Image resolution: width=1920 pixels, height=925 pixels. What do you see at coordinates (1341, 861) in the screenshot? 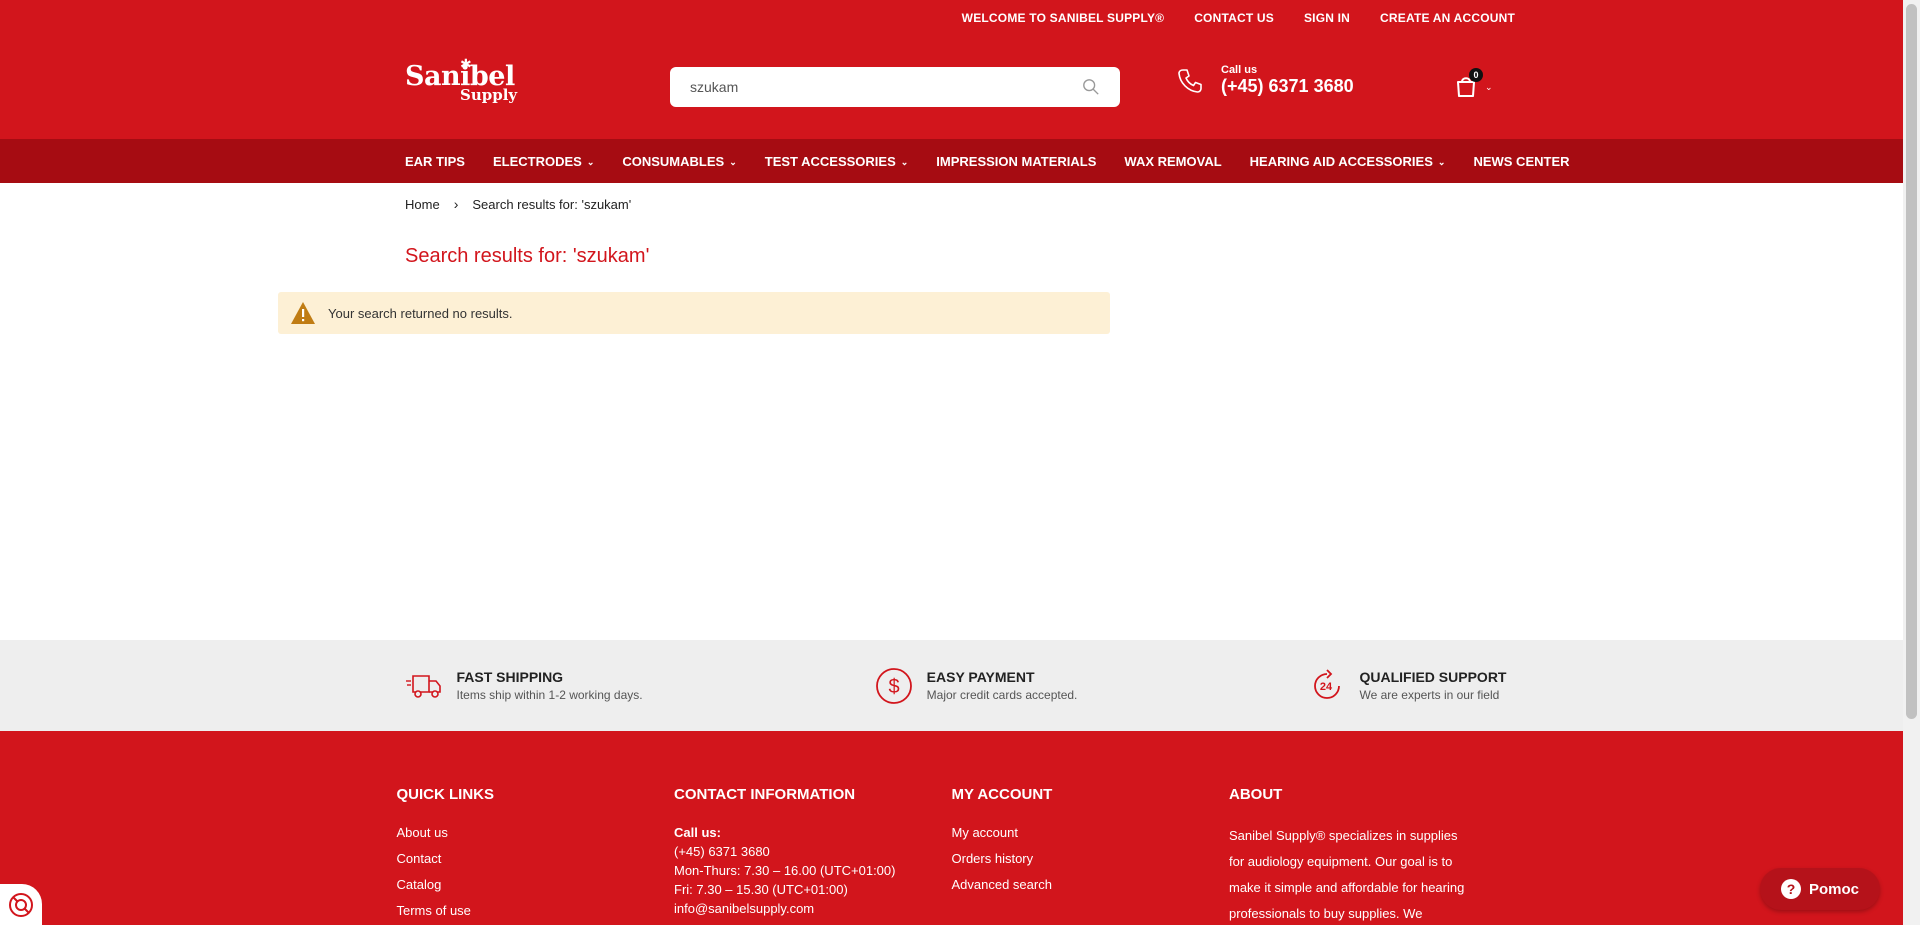
I see `about-text-line: for audiology equipment. Our goal is to` at bounding box center [1341, 861].